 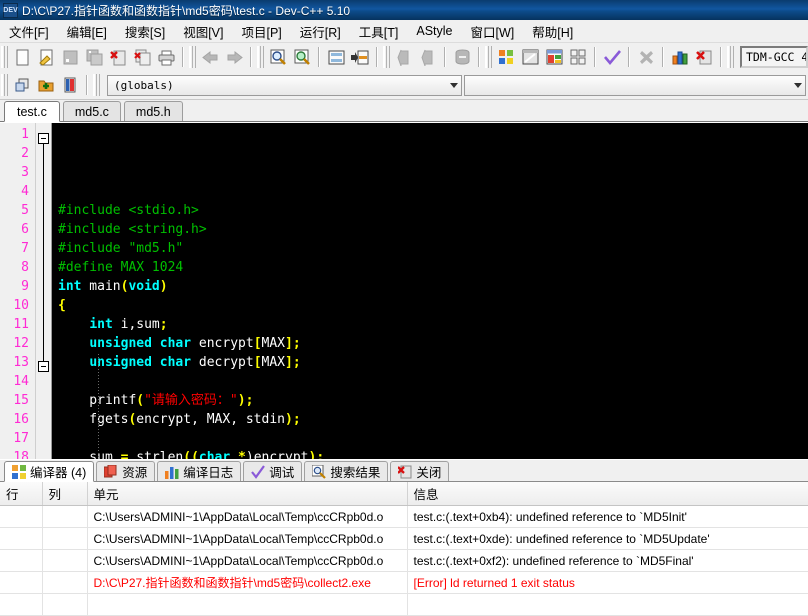 I want to click on line-number: 4, so click(x=25, y=191).